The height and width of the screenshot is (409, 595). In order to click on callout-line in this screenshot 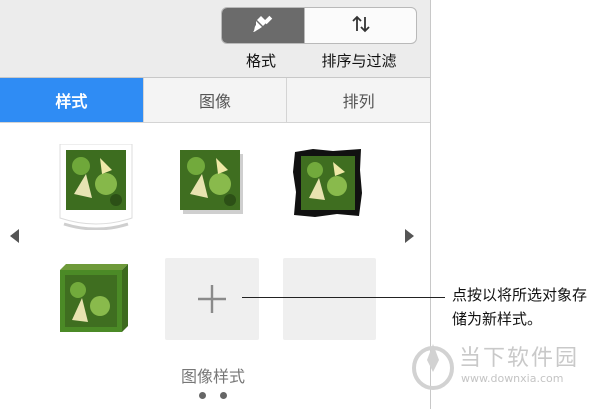, I will do `click(343, 297)`.